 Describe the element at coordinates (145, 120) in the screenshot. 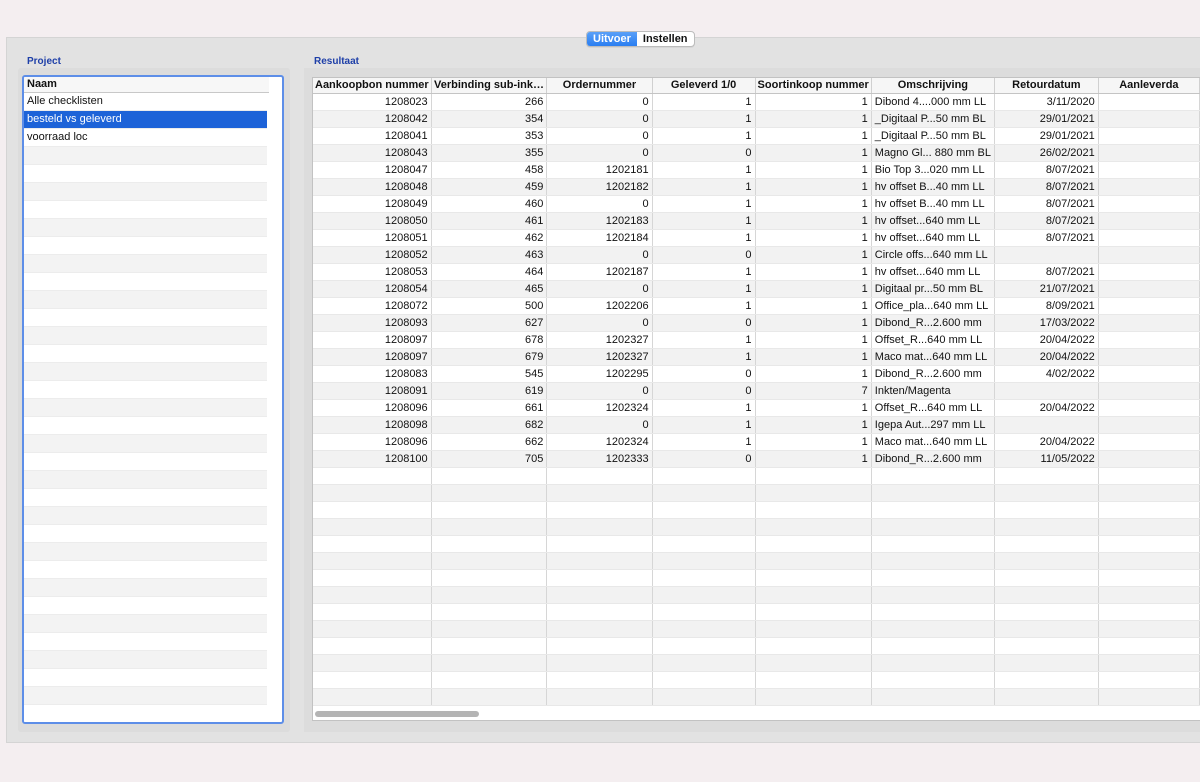

I see `list-item: besteld vs geleverd` at that location.